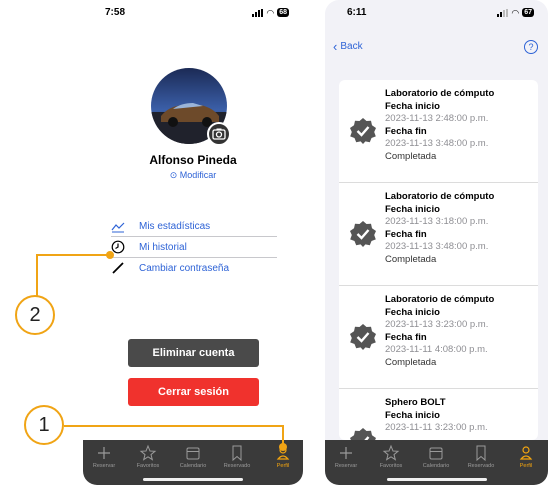  I want to click on edit-profile-link: ⊙ Modificar, so click(193, 175).